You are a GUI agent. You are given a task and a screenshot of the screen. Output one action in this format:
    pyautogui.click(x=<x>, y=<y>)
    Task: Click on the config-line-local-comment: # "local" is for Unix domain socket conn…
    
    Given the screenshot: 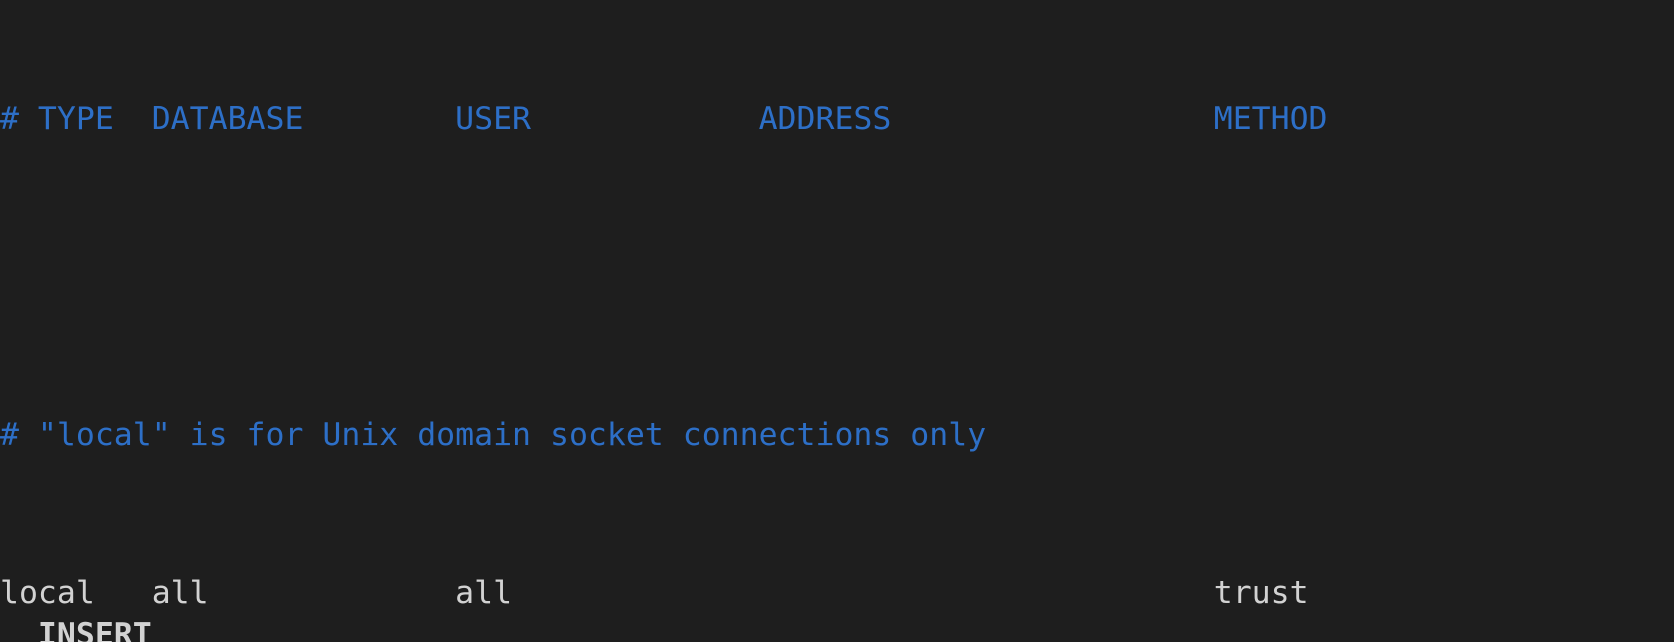 What is the action you would take?
    pyautogui.click(x=493, y=434)
    